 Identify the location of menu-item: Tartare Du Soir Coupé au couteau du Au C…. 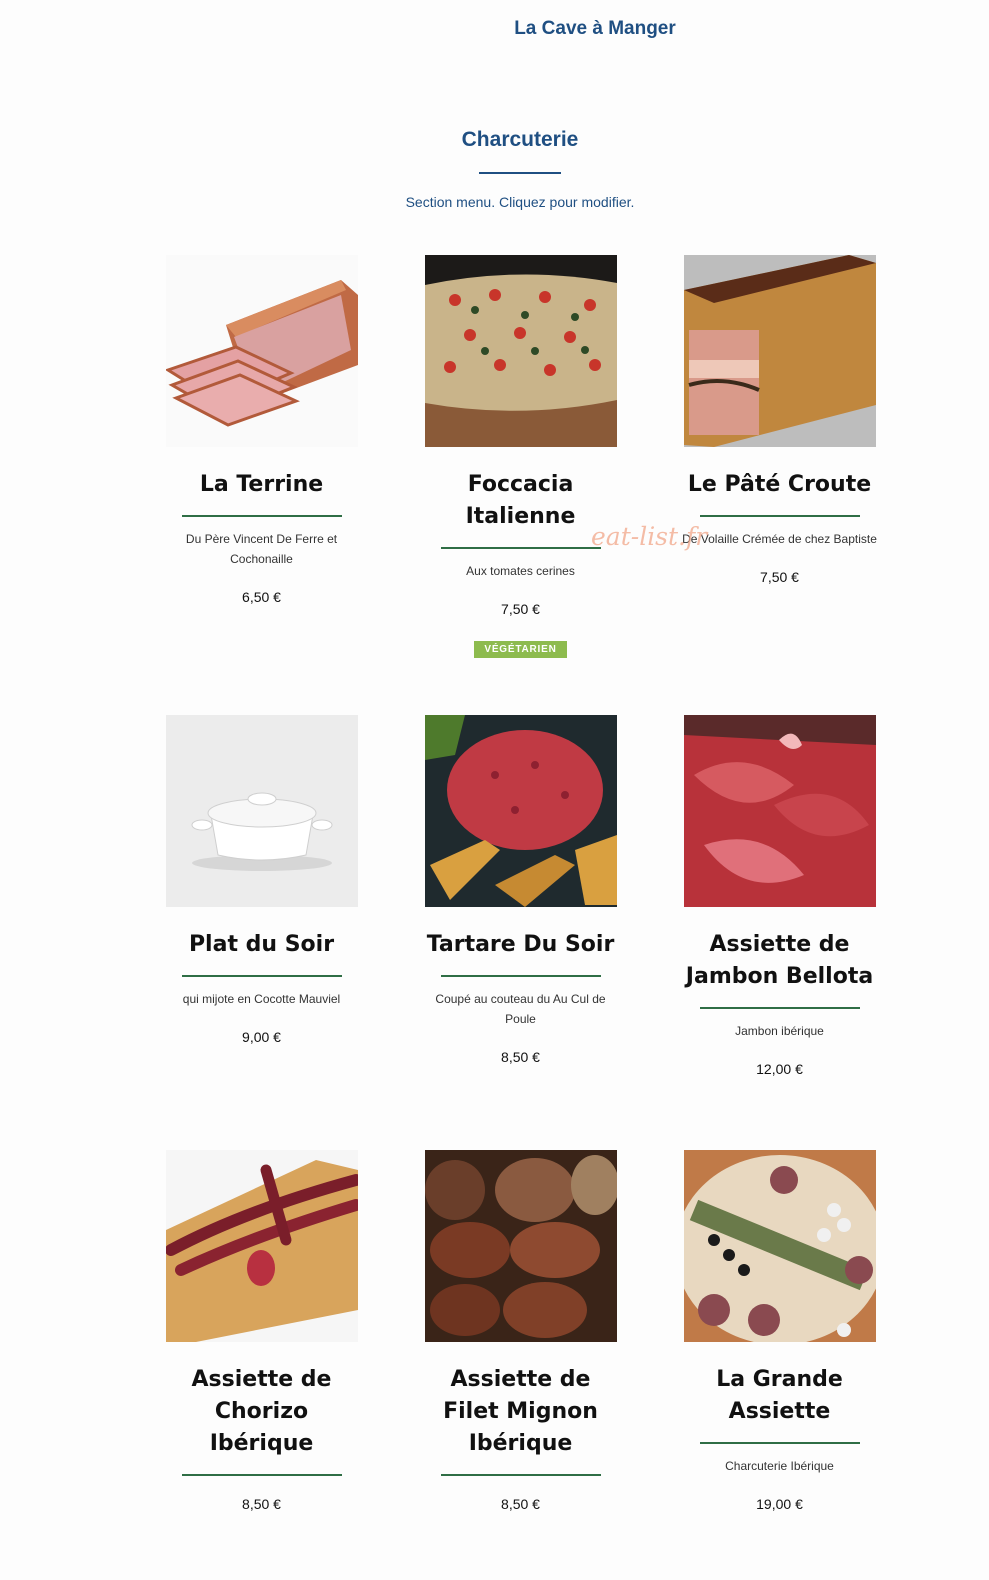
(520, 922).